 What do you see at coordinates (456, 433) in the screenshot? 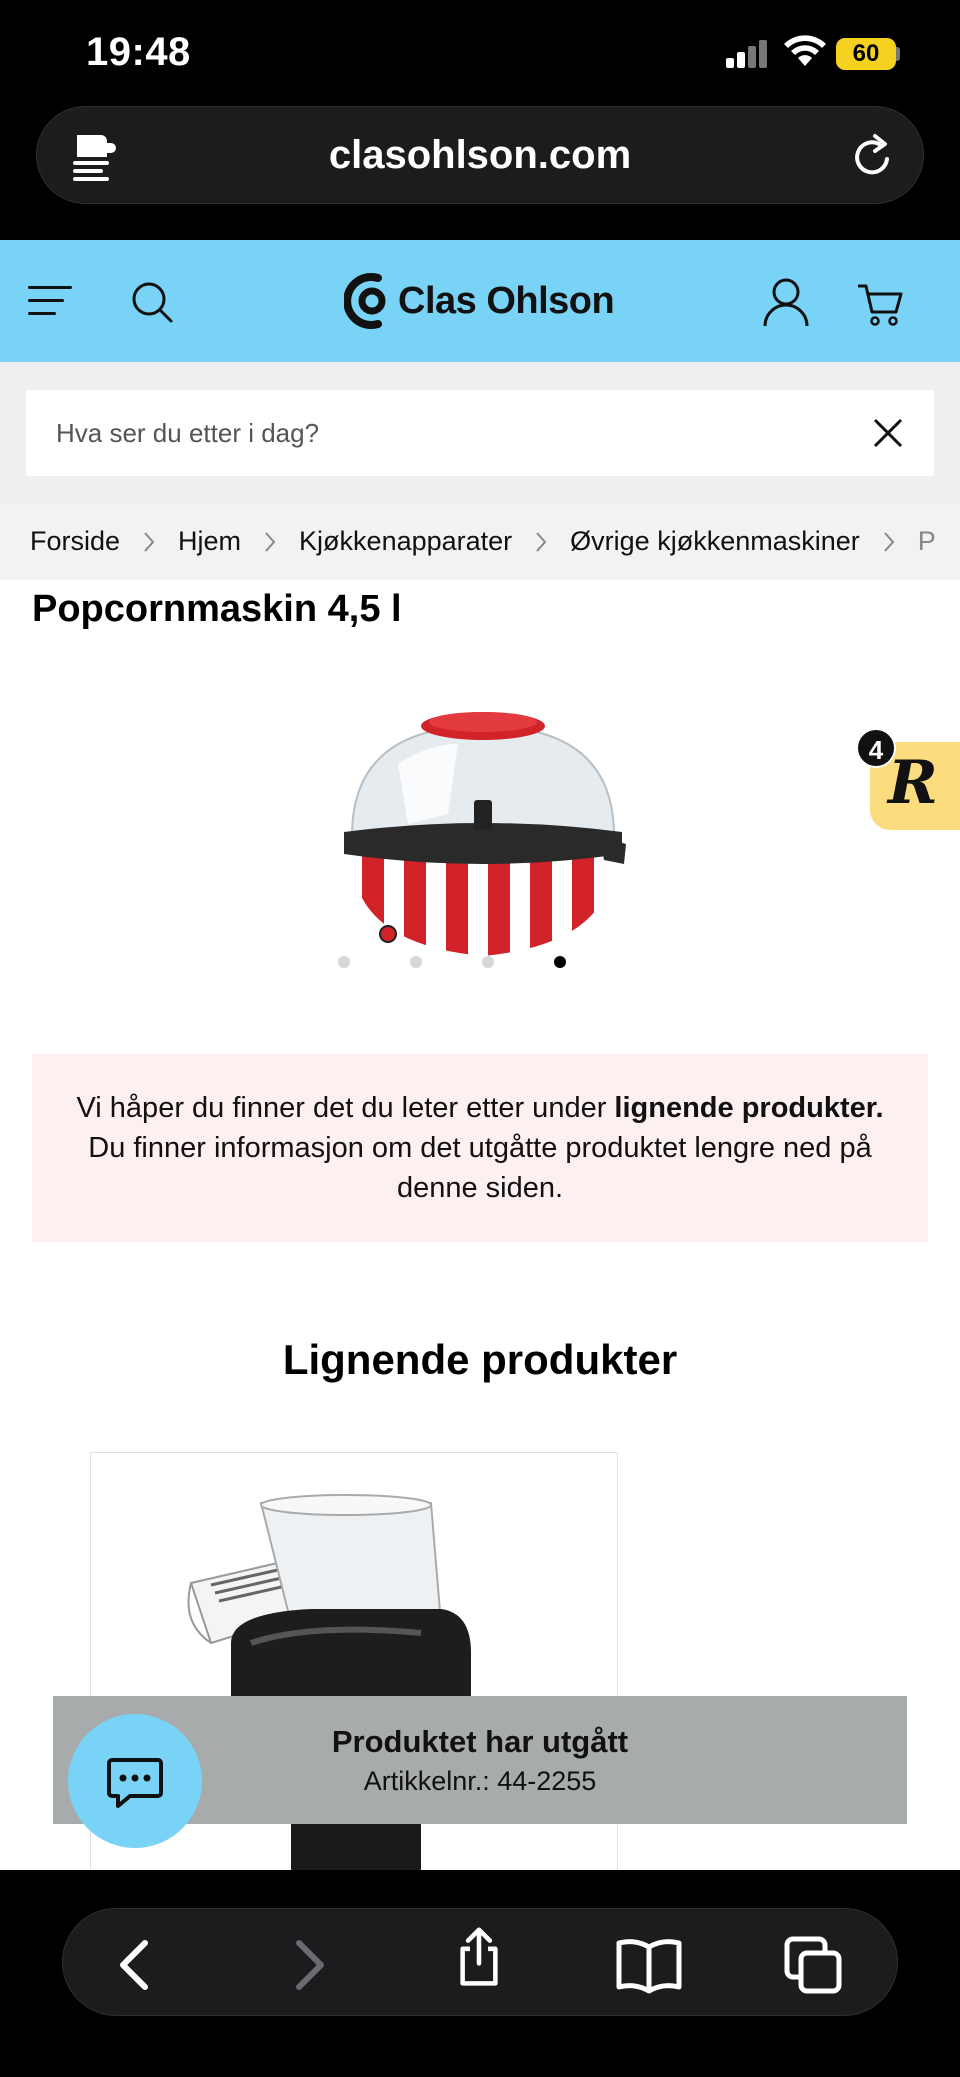
I see `search-input` at bounding box center [456, 433].